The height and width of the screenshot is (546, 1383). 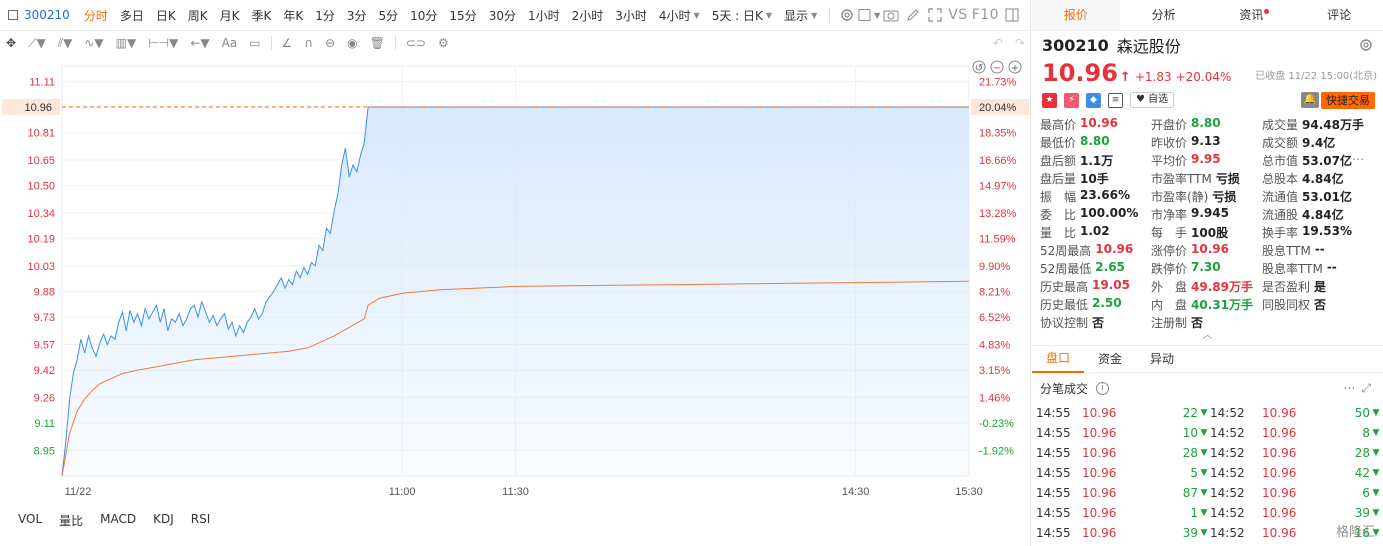 What do you see at coordinates (1339, 15) in the screenshot?
I see `panel-tab: 评论` at bounding box center [1339, 15].